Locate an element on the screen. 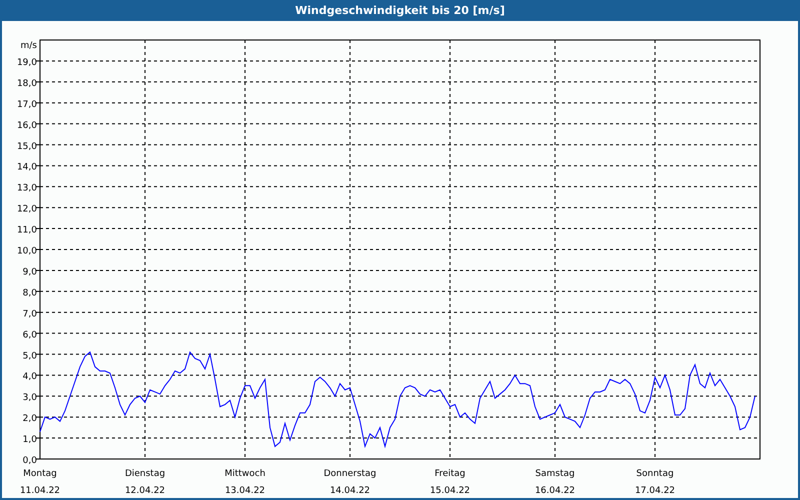 Image resolution: width=800 pixels, height=500 pixels. date-label: 17.04.22 is located at coordinates (655, 491).